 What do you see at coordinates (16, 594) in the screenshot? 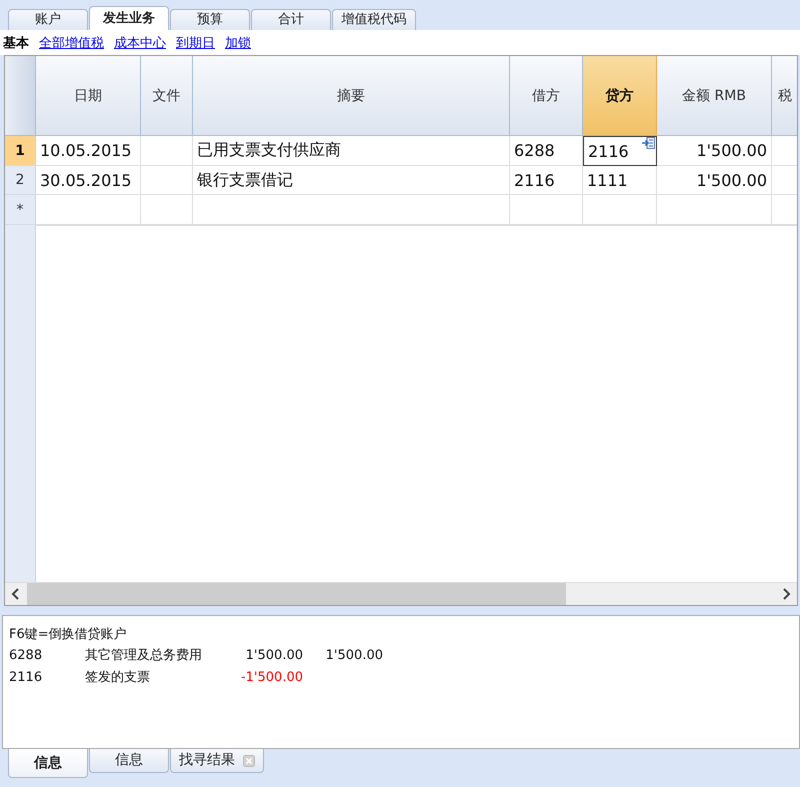
I see `scroll-left-icon` at bounding box center [16, 594].